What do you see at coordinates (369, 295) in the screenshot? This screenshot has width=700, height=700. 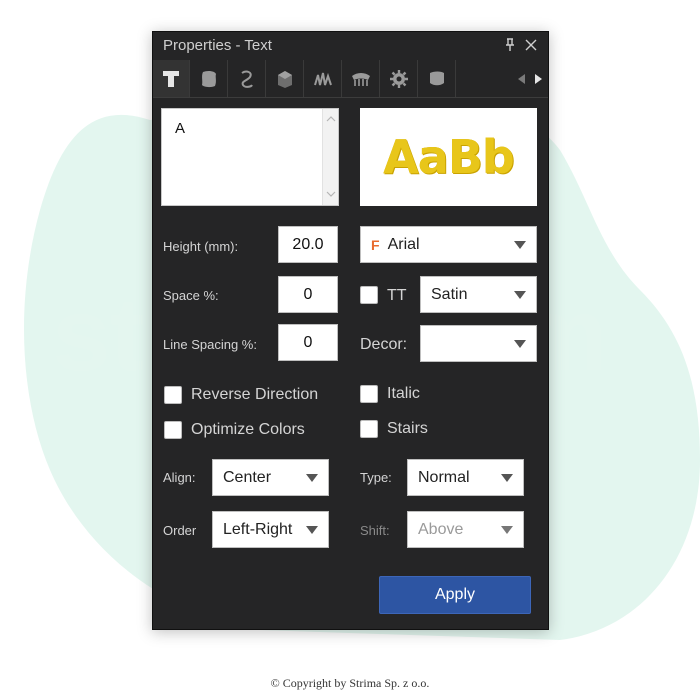 I see `tt-checkbox` at bounding box center [369, 295].